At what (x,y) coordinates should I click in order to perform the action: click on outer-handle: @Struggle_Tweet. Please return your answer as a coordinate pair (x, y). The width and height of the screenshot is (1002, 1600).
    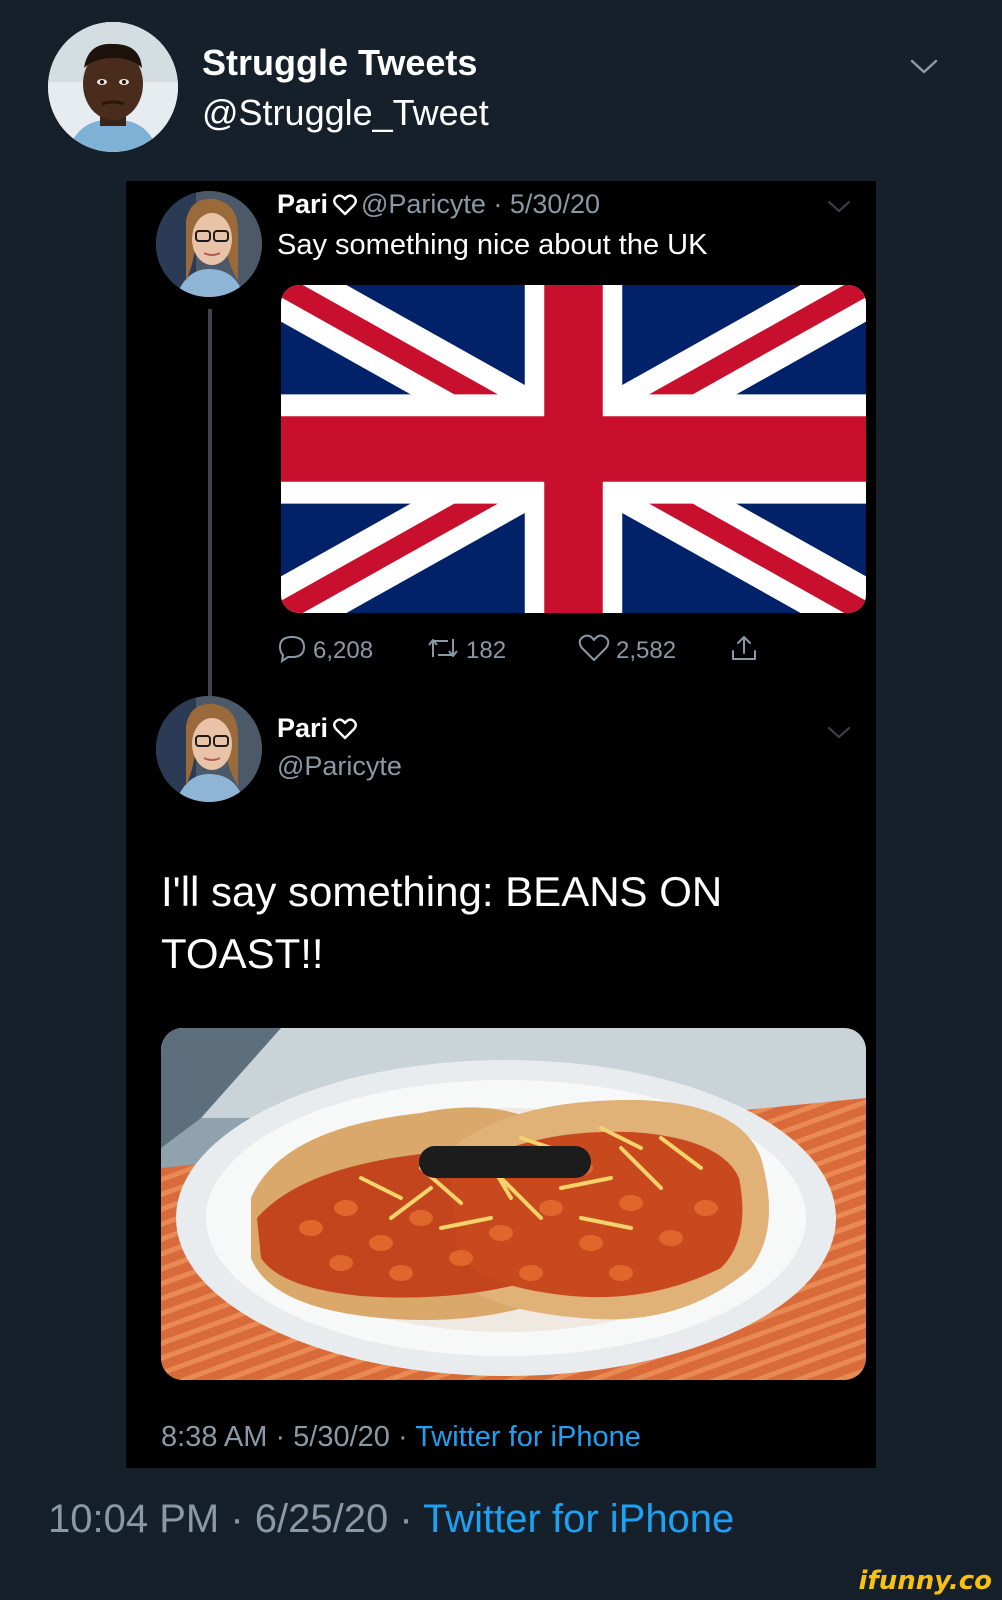
    Looking at the image, I should click on (345, 113).